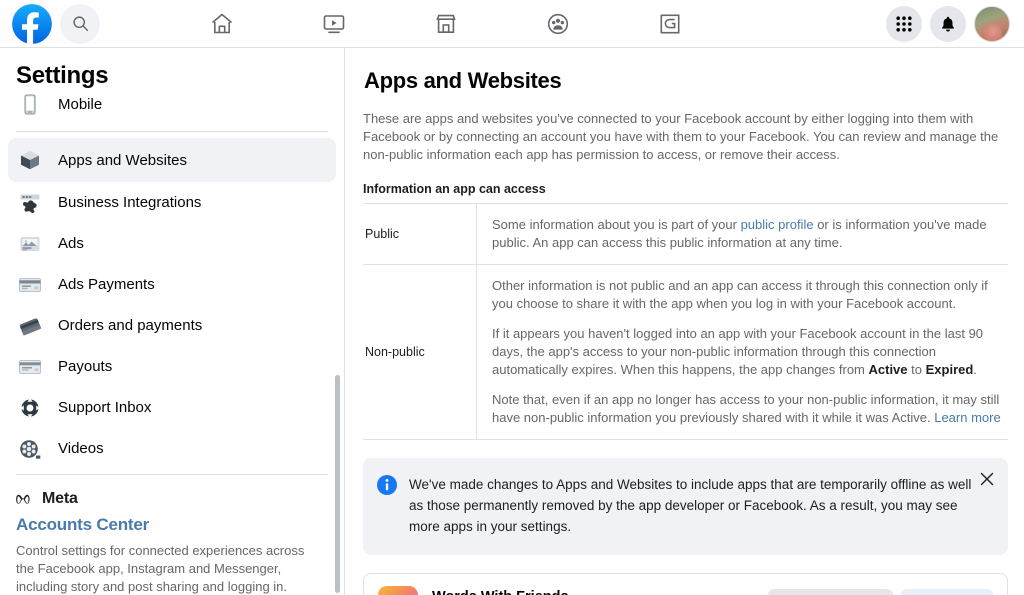 This screenshot has width=1024, height=595. I want to click on video-icon, so click(334, 23).